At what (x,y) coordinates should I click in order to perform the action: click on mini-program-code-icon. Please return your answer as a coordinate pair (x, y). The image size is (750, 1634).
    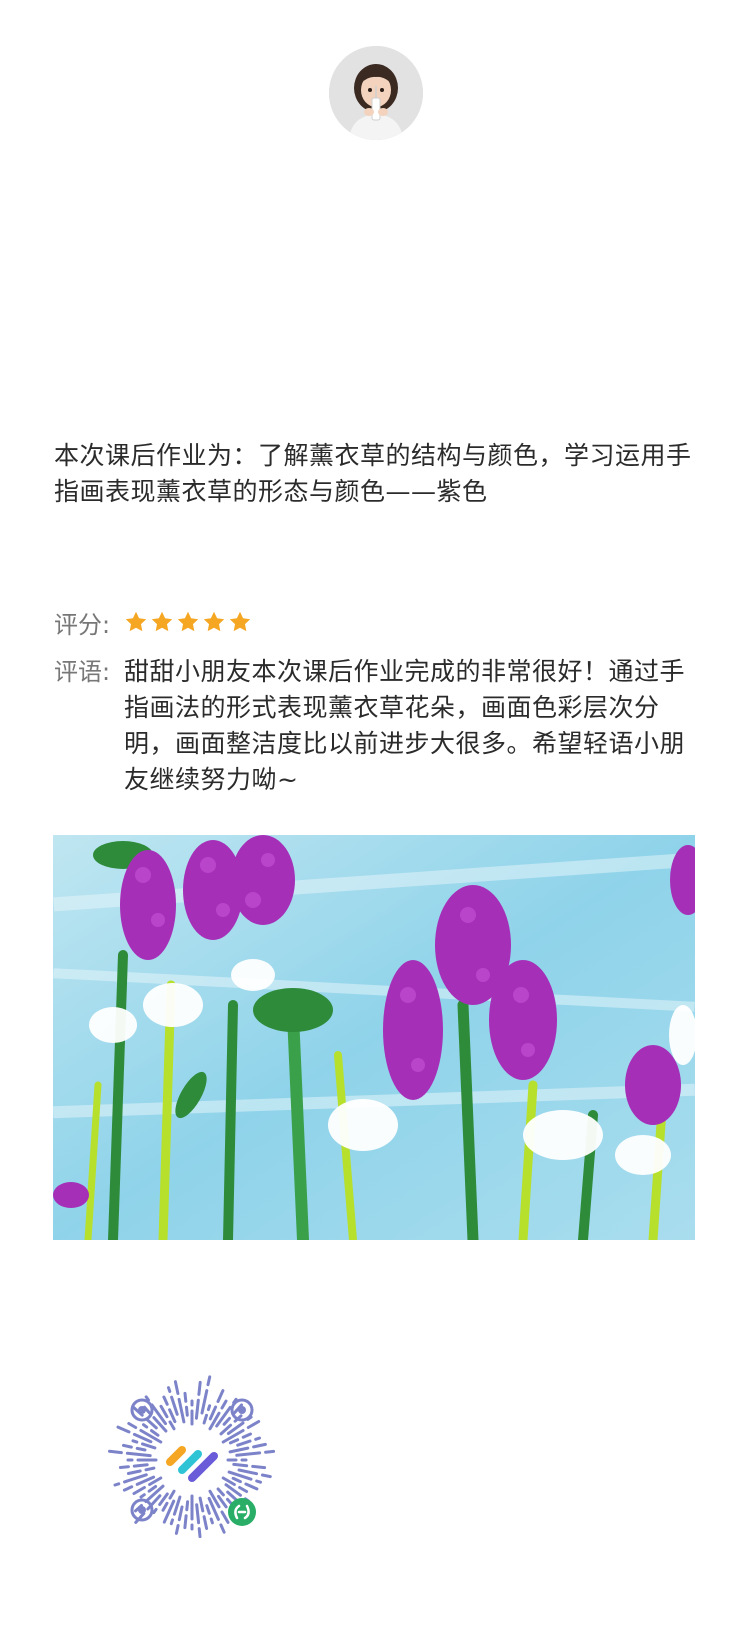
    Looking at the image, I should click on (192, 1460).